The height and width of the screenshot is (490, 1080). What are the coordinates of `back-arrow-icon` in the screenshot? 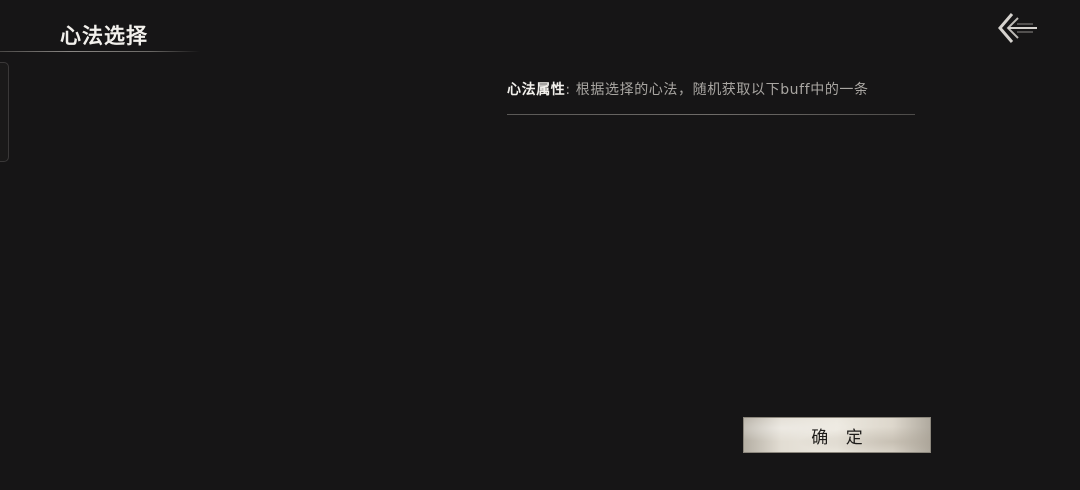 It's located at (1017, 28).